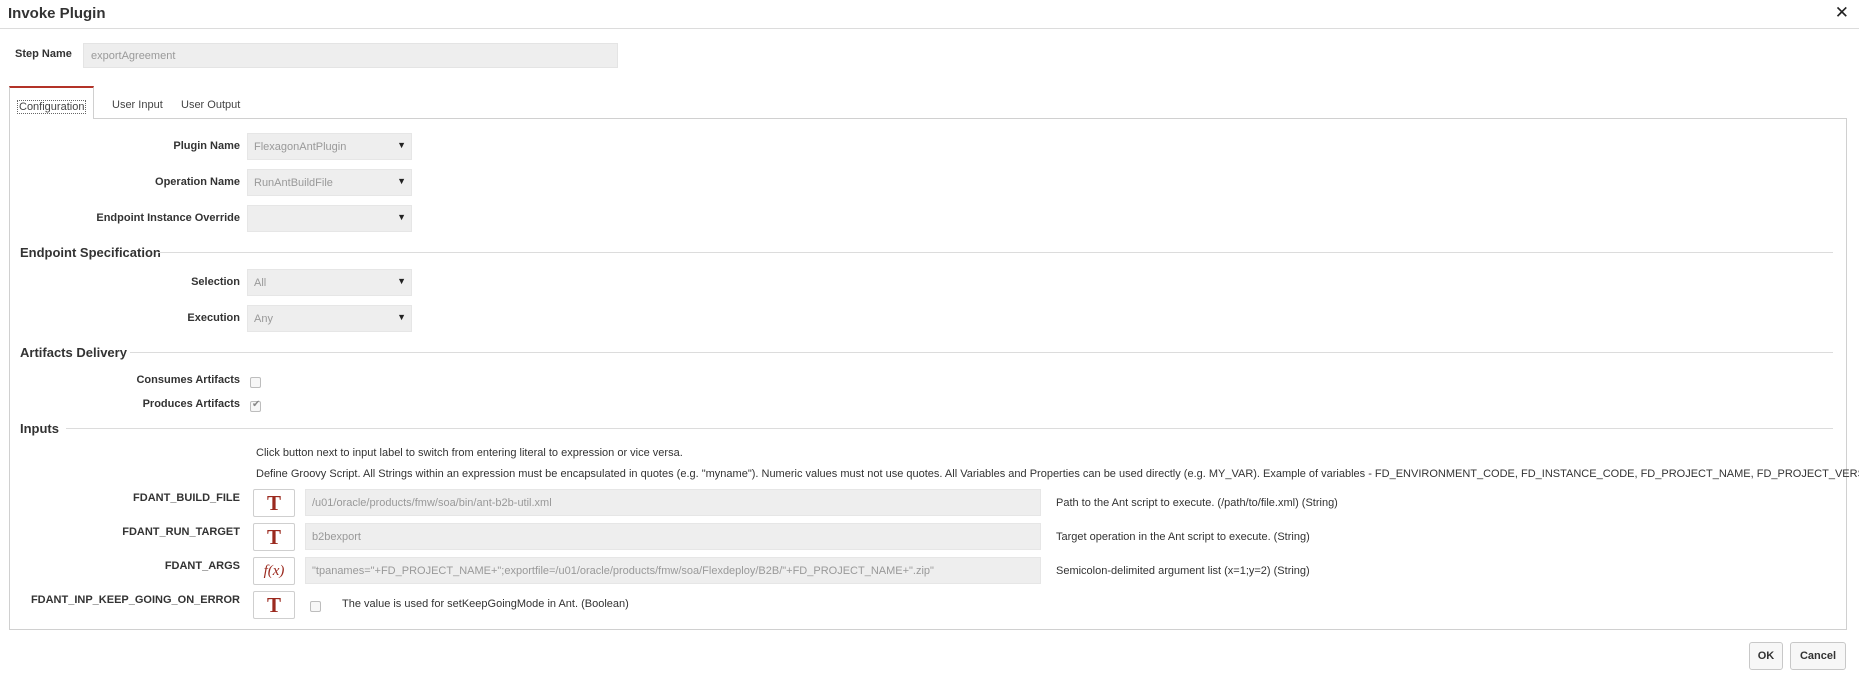 This screenshot has width=1859, height=679. What do you see at coordinates (125, 182) in the screenshot?
I see `operation-name-row: Operation Name` at bounding box center [125, 182].